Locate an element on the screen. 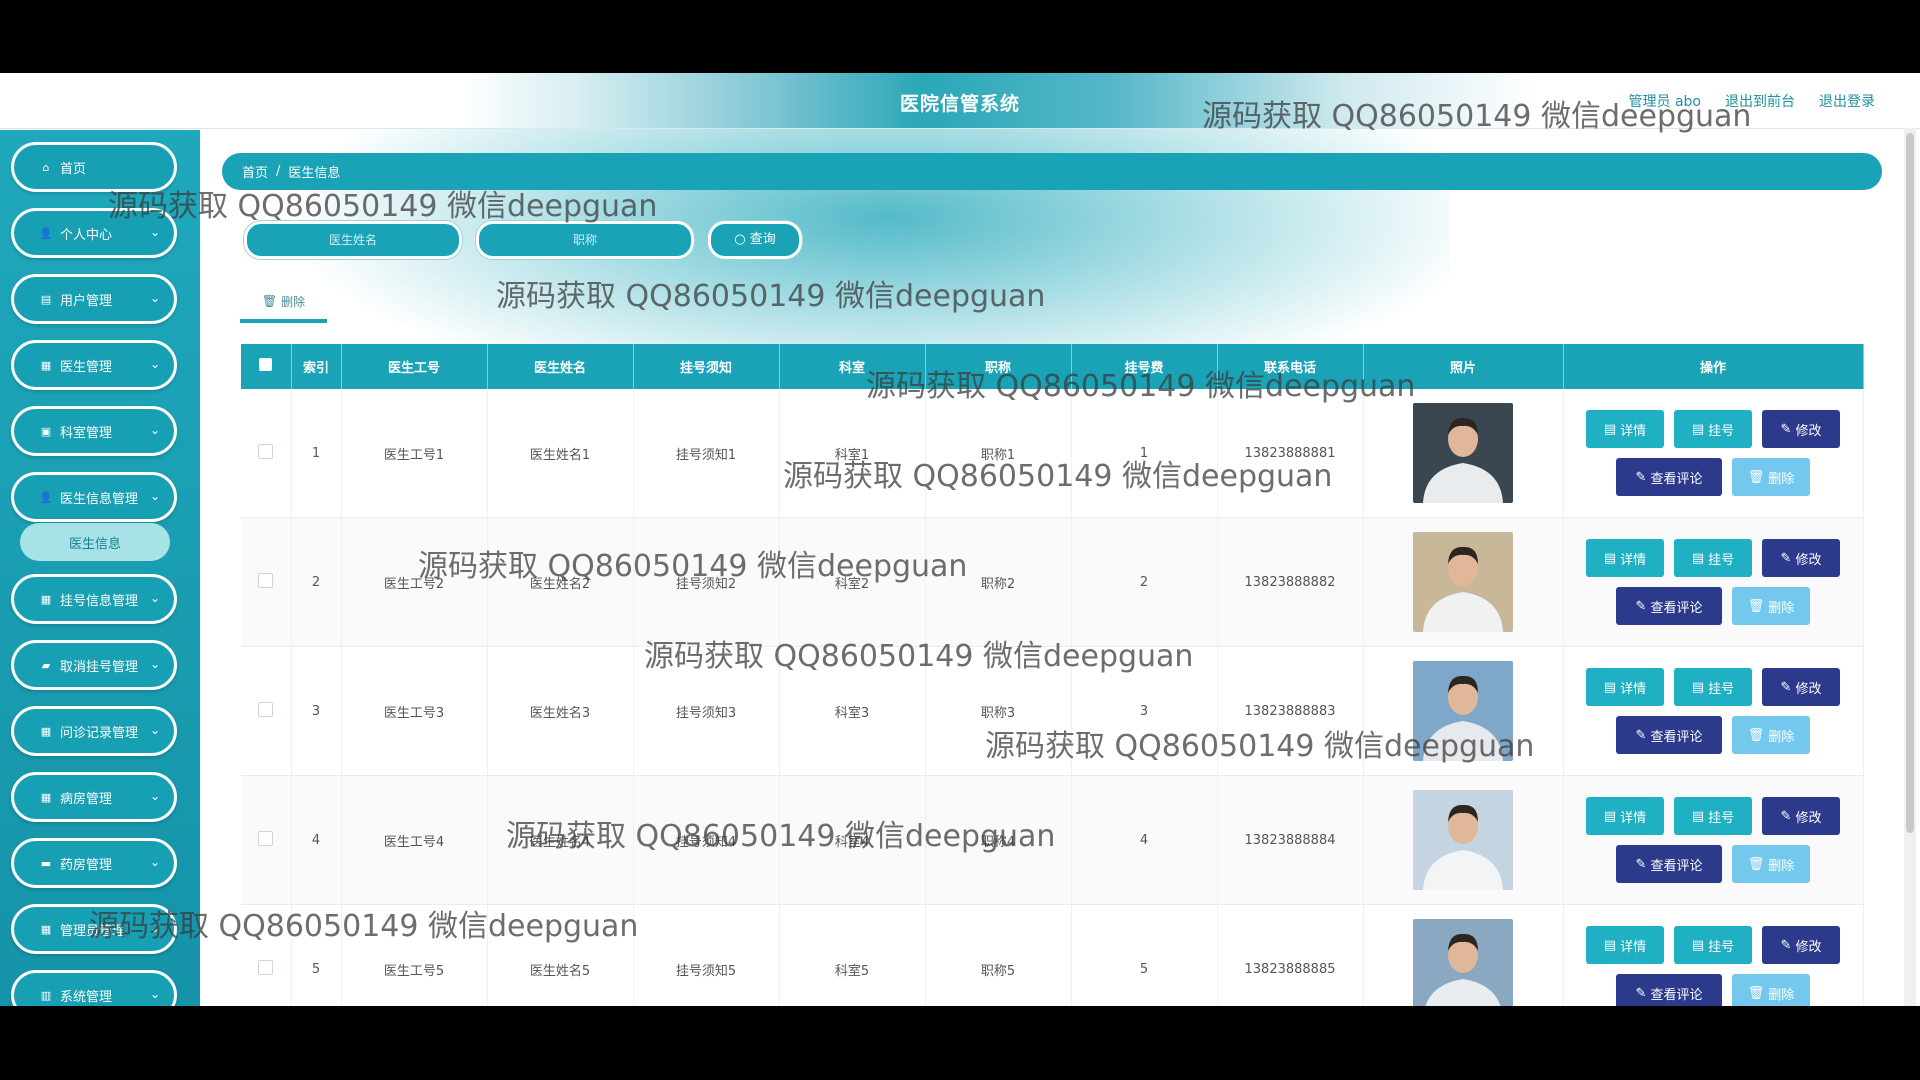  folder-icon: ▰ is located at coordinates (46, 665).